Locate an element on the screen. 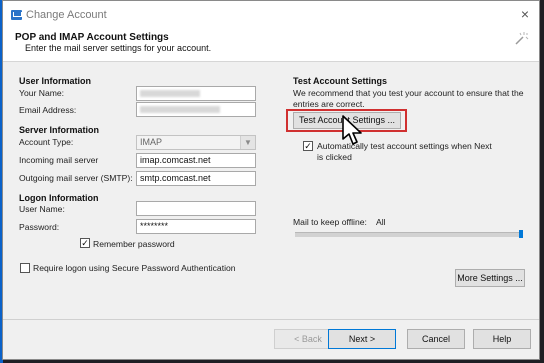 The height and width of the screenshot is (363, 544). user-info-heading: User Information is located at coordinates (55, 81).